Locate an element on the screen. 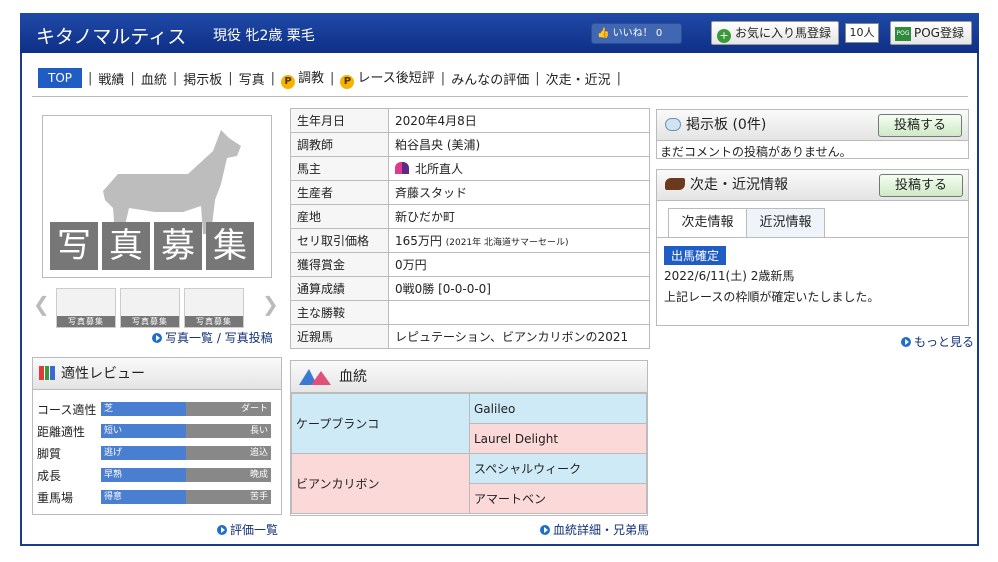  photo-label-char: 真 is located at coordinates (126, 246).